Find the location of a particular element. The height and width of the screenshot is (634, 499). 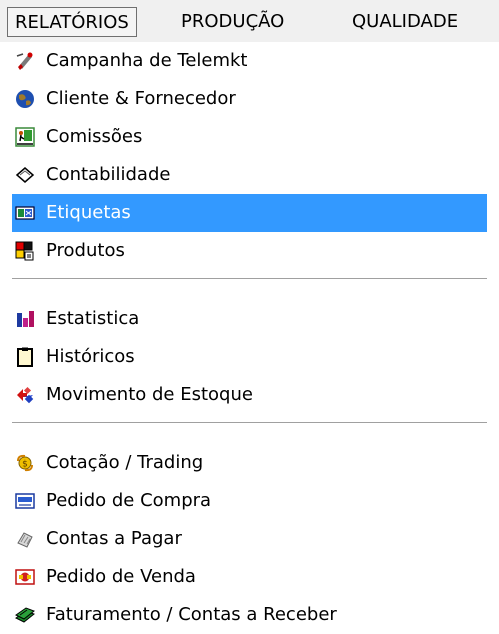

menu-item-faturamento-contas-receber: Faturamento / Contas a Receber is located at coordinates (243, 615).